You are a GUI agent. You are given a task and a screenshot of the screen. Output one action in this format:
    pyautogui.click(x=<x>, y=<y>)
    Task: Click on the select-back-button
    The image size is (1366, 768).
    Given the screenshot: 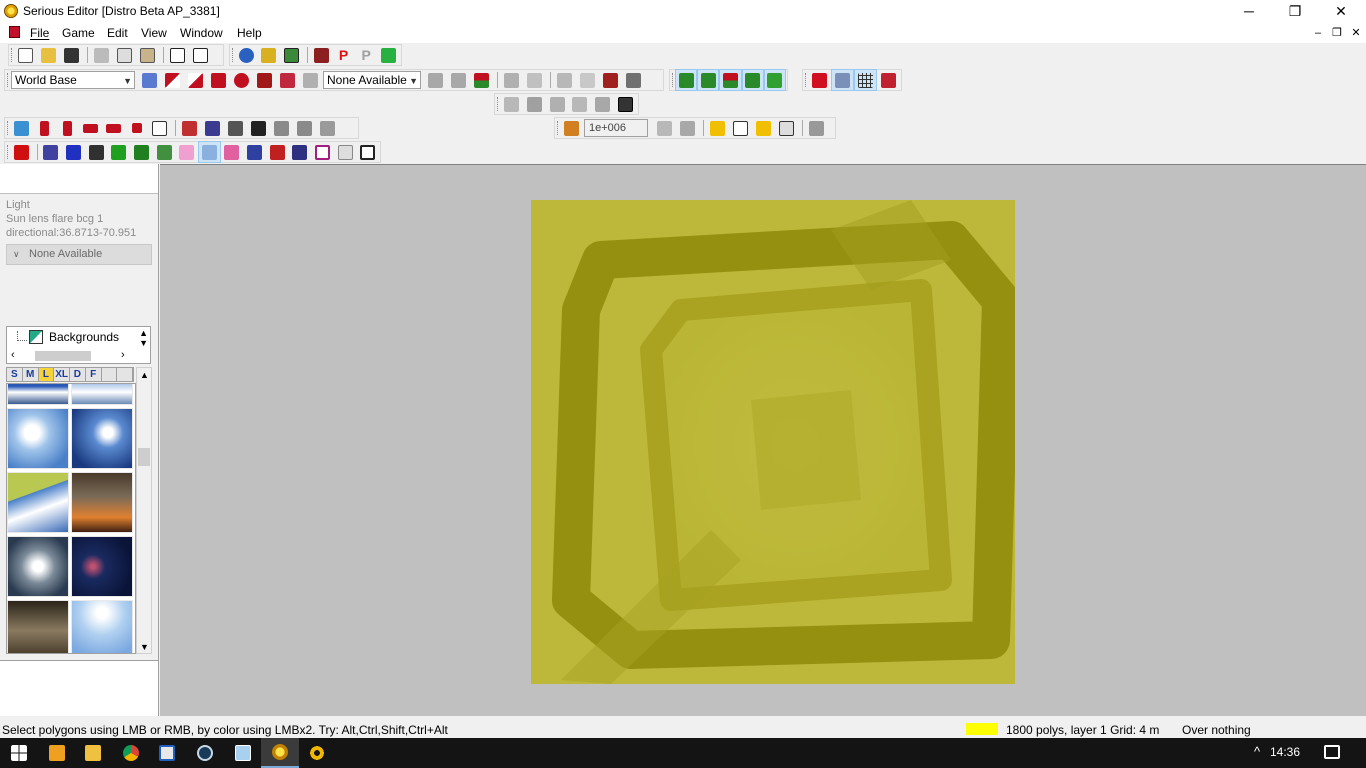 What is the action you would take?
    pyautogui.click(x=136, y=128)
    